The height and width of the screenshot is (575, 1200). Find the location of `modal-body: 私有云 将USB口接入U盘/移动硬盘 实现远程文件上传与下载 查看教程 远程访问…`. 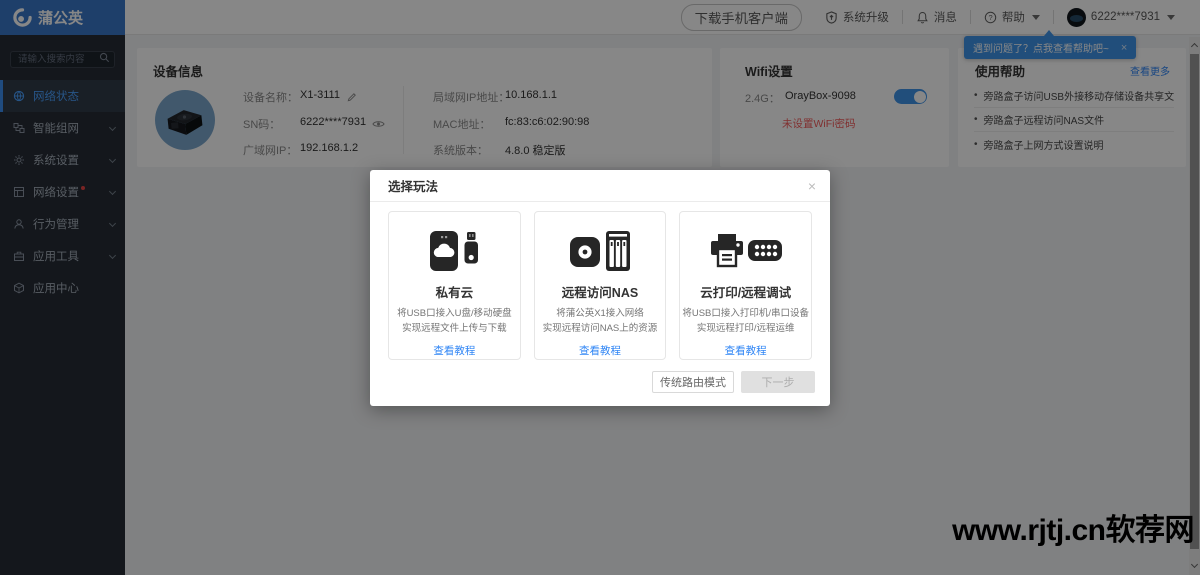

modal-body: 私有云 将USB口接入U盘/移动硬盘 实现远程文件上传与下载 查看教程 远程访问… is located at coordinates (600, 281).